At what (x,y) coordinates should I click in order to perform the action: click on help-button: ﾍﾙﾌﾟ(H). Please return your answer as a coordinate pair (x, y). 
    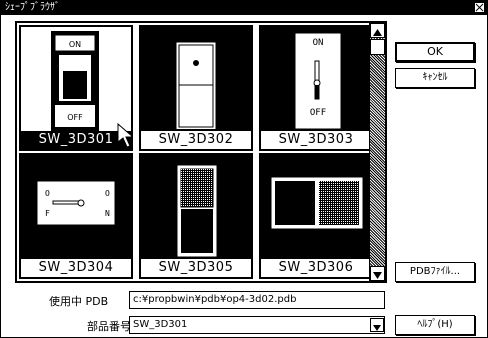
    Looking at the image, I should click on (435, 325).